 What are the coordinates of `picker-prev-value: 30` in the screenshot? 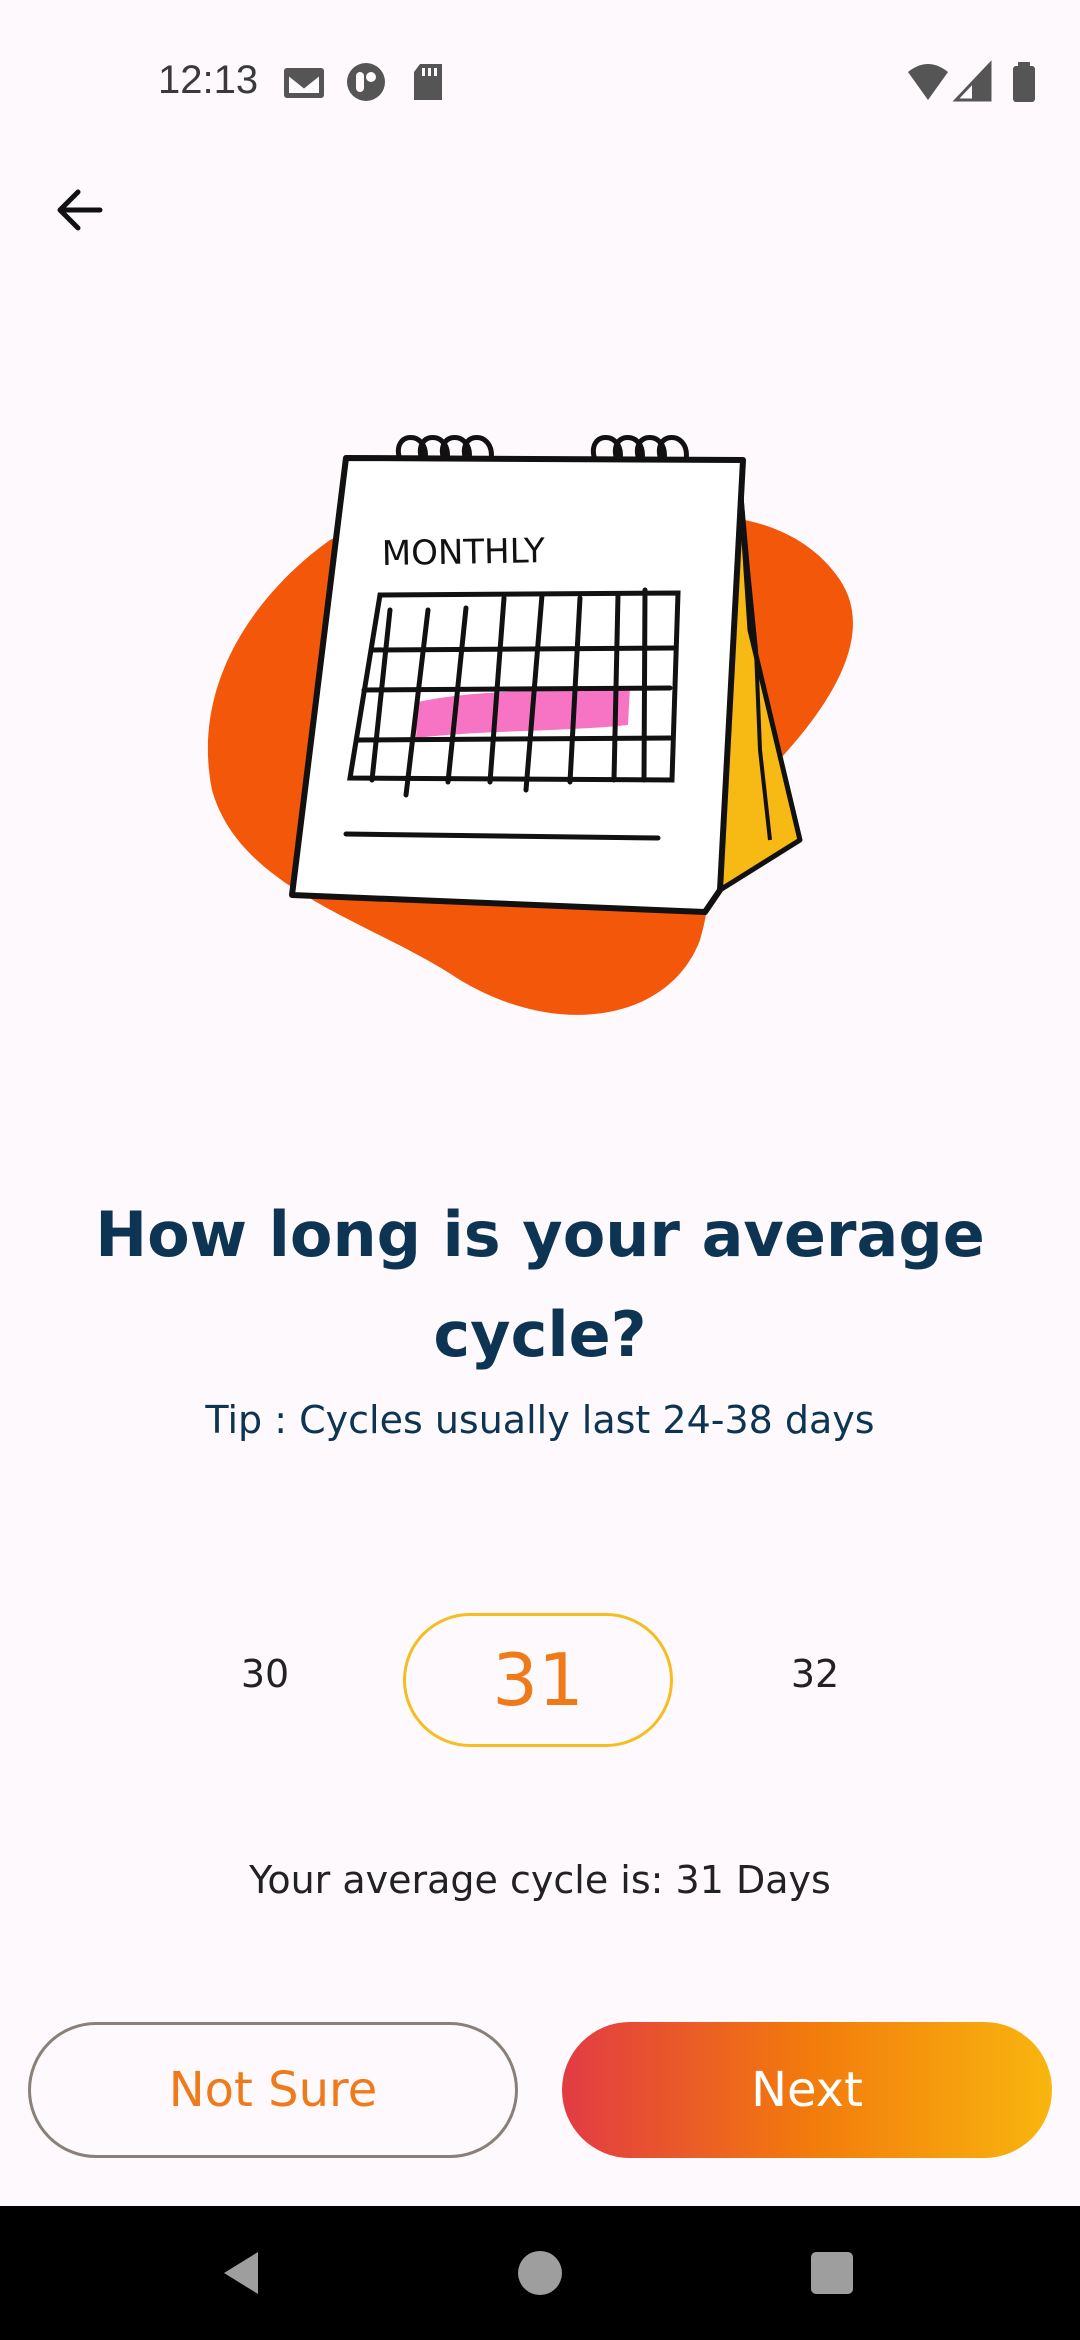 It's located at (265, 1674).